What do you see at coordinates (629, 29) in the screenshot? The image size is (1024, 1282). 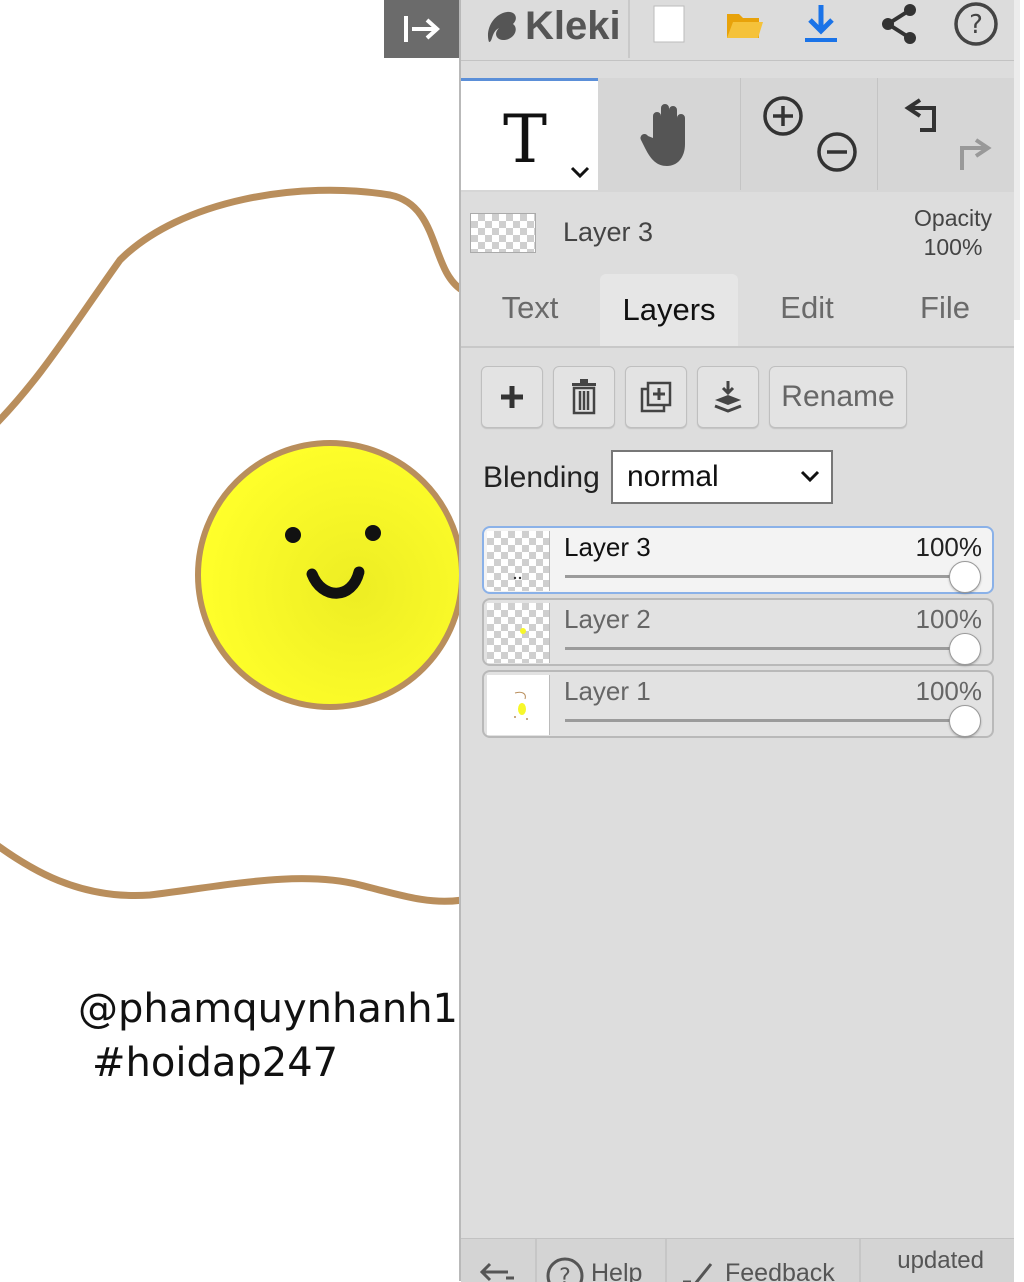 I see `divider` at bounding box center [629, 29].